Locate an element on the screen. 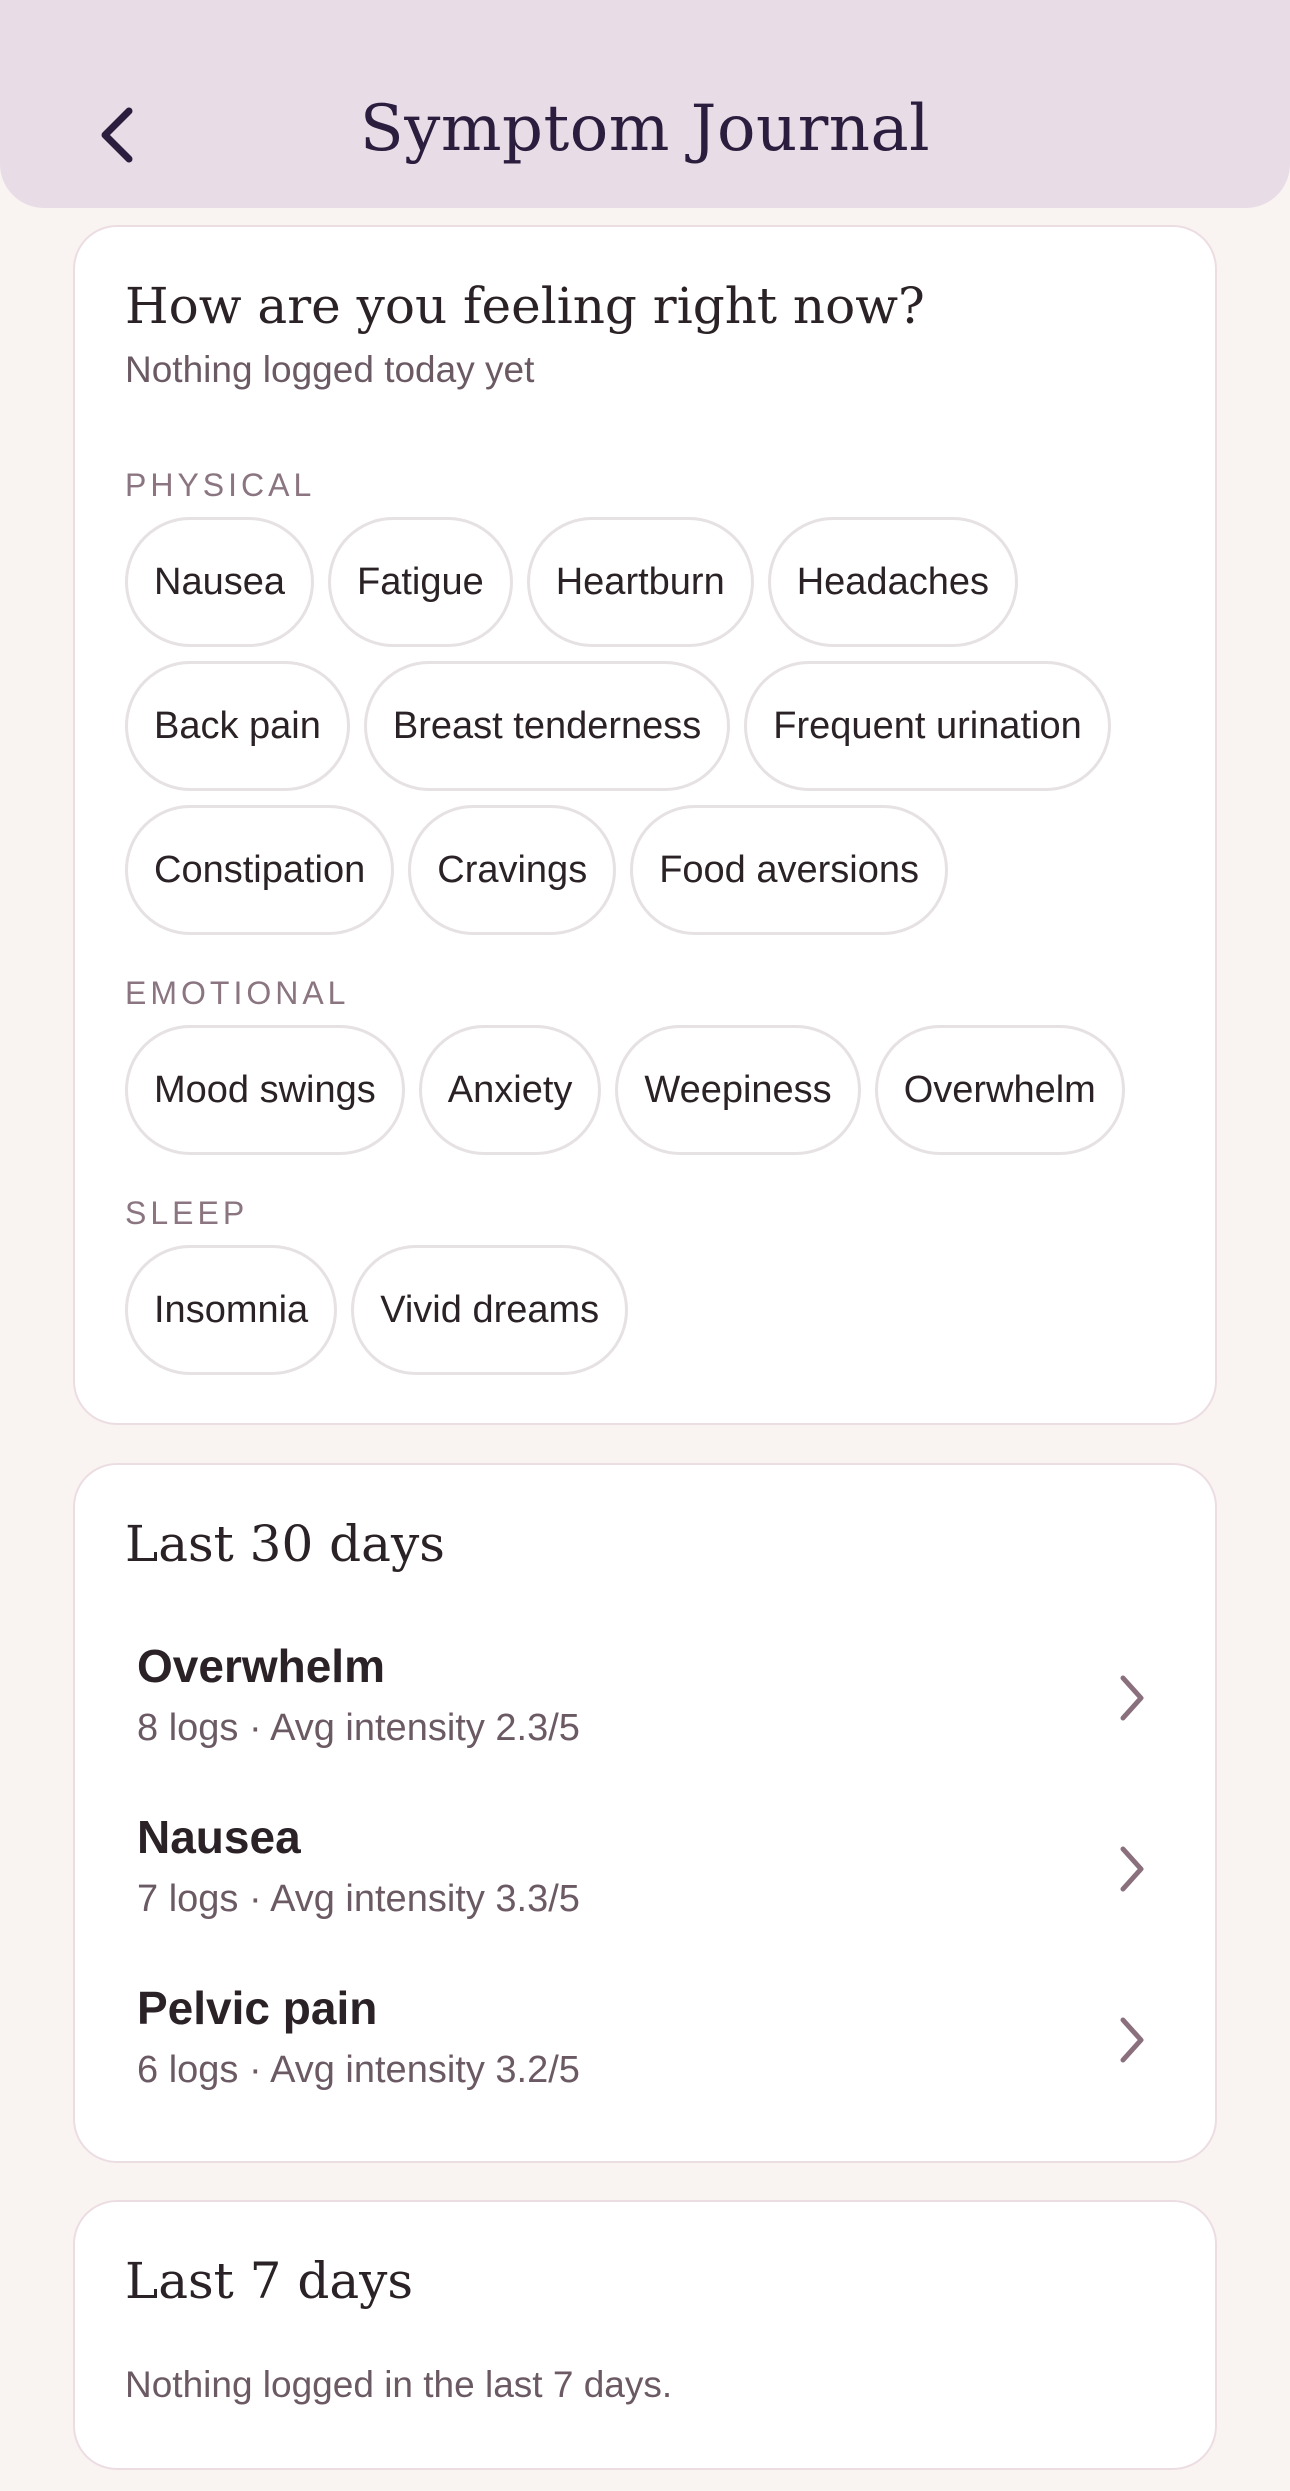 This screenshot has width=1290, height=2491. chip-row: Mood swings Anxiety Weepiness Overwhelm is located at coordinates (625, 1090).